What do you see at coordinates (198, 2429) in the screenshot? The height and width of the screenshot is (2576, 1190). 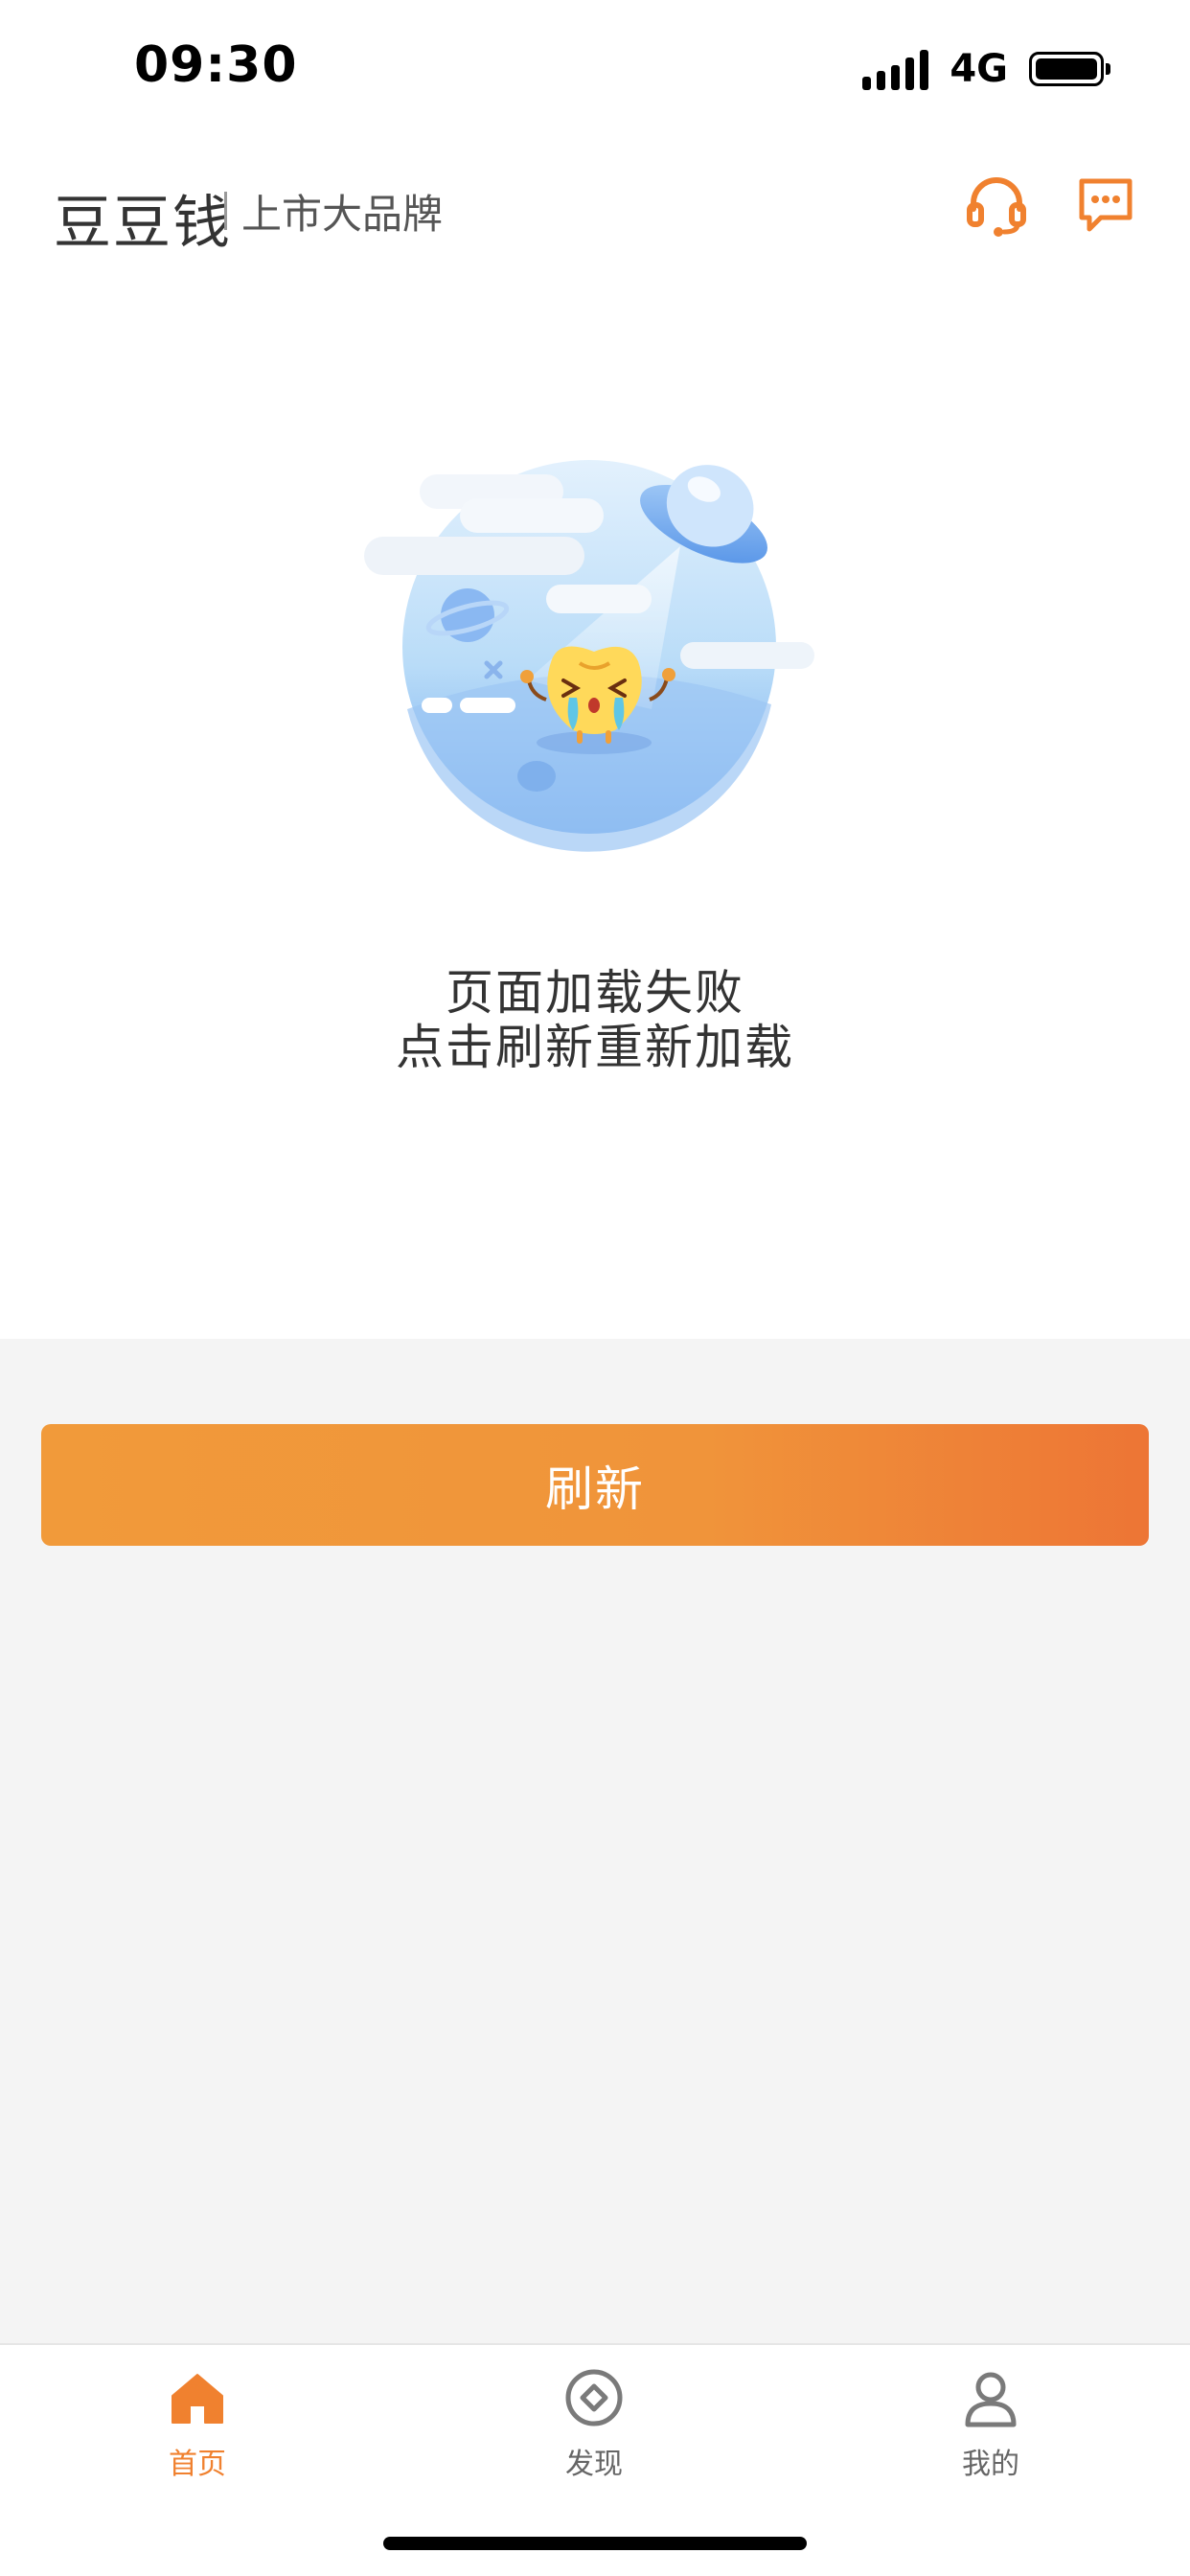 I see `tab-home: 首页` at bounding box center [198, 2429].